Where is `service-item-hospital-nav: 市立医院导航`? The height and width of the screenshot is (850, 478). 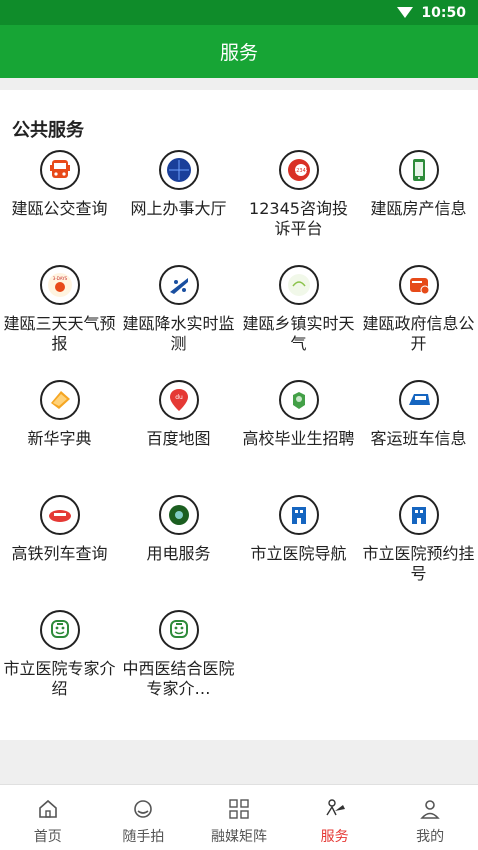 service-item-hospital-nav: 市立医院导航 is located at coordinates (298, 529).